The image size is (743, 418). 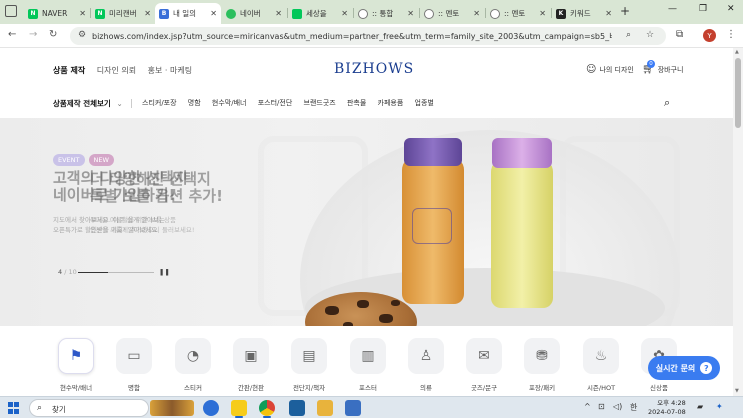 I want to click on tray-chevron-up-icon: ^, so click(x=587, y=406).